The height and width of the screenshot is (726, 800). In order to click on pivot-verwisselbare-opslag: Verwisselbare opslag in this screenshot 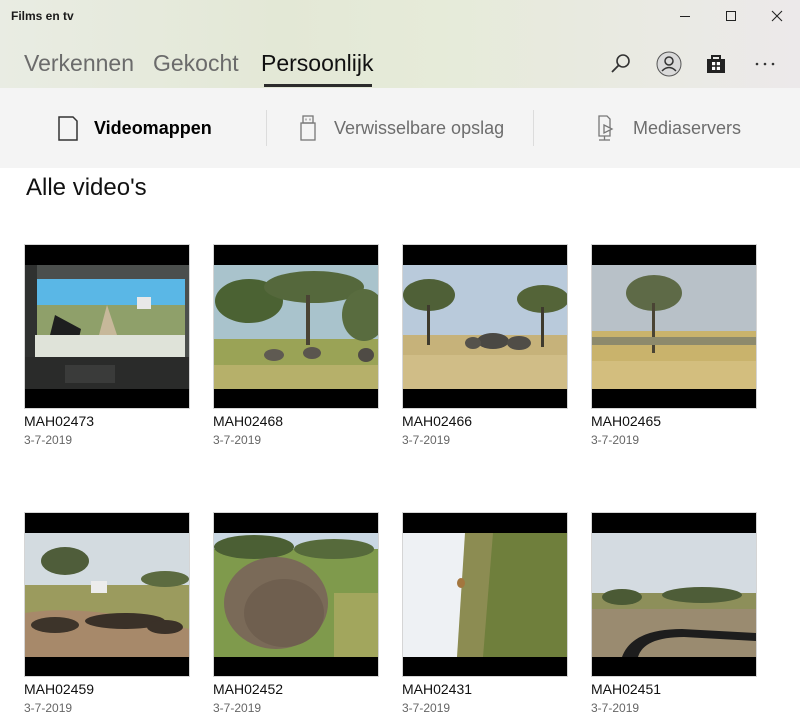, I will do `click(400, 128)`.